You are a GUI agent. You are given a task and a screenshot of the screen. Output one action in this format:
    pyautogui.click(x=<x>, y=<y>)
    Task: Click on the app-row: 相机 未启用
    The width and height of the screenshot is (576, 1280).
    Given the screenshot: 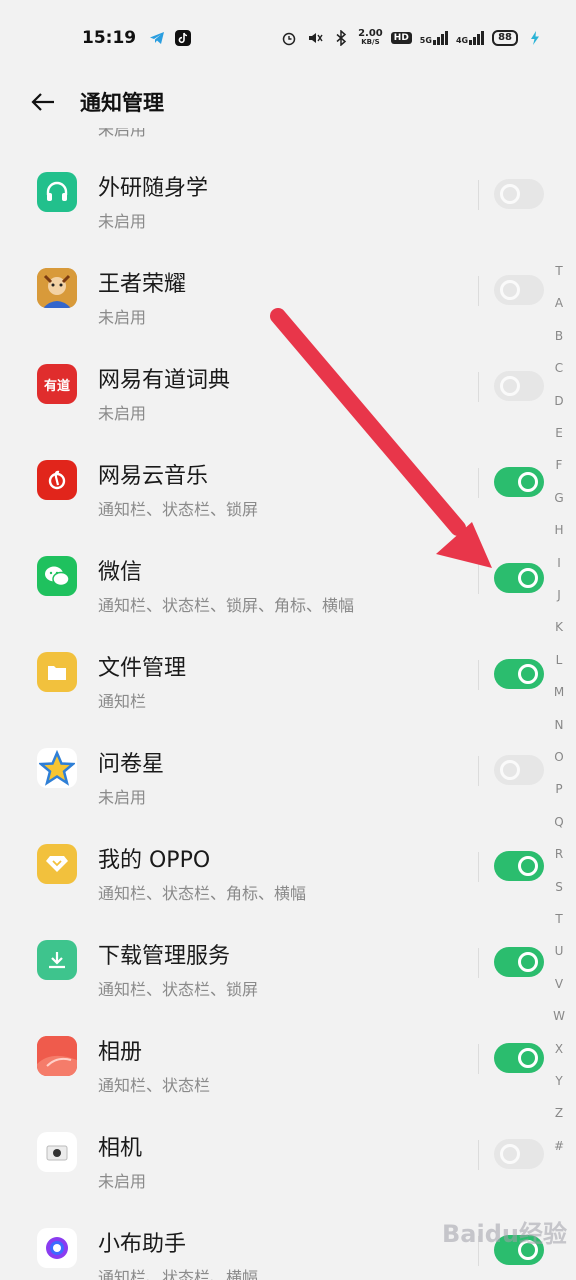 What is the action you would take?
    pyautogui.click(x=288, y=1166)
    